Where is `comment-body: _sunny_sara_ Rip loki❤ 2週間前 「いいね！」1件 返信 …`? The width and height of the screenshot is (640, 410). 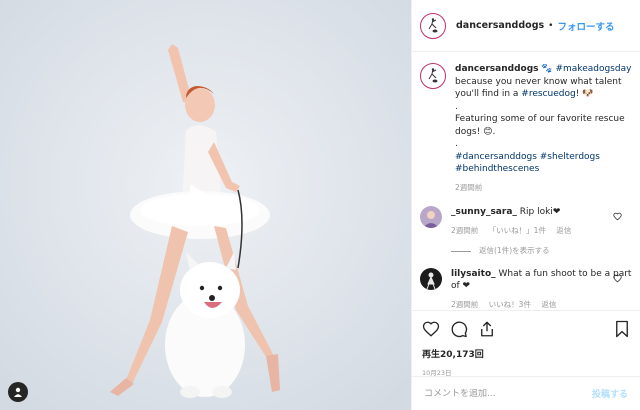
comment-body: _sunny_sara_ Rip loki❤ 2週間前 「いいね！」1件 返信 … is located at coordinates (541, 232).